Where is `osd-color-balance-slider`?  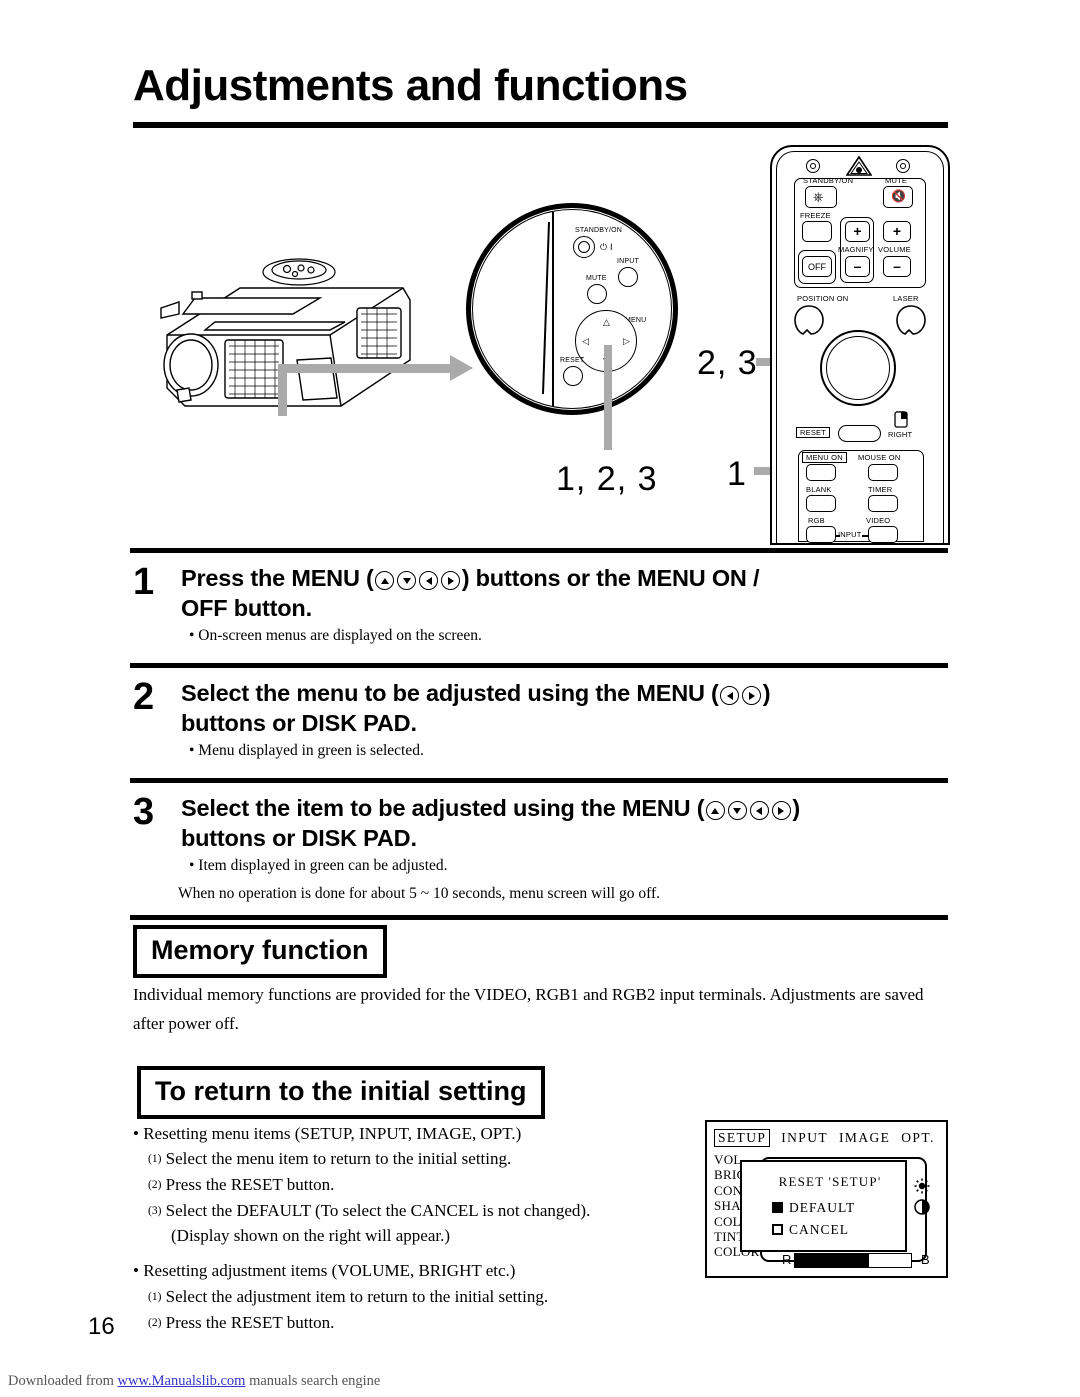
osd-color-balance-slider is located at coordinates (853, 1260).